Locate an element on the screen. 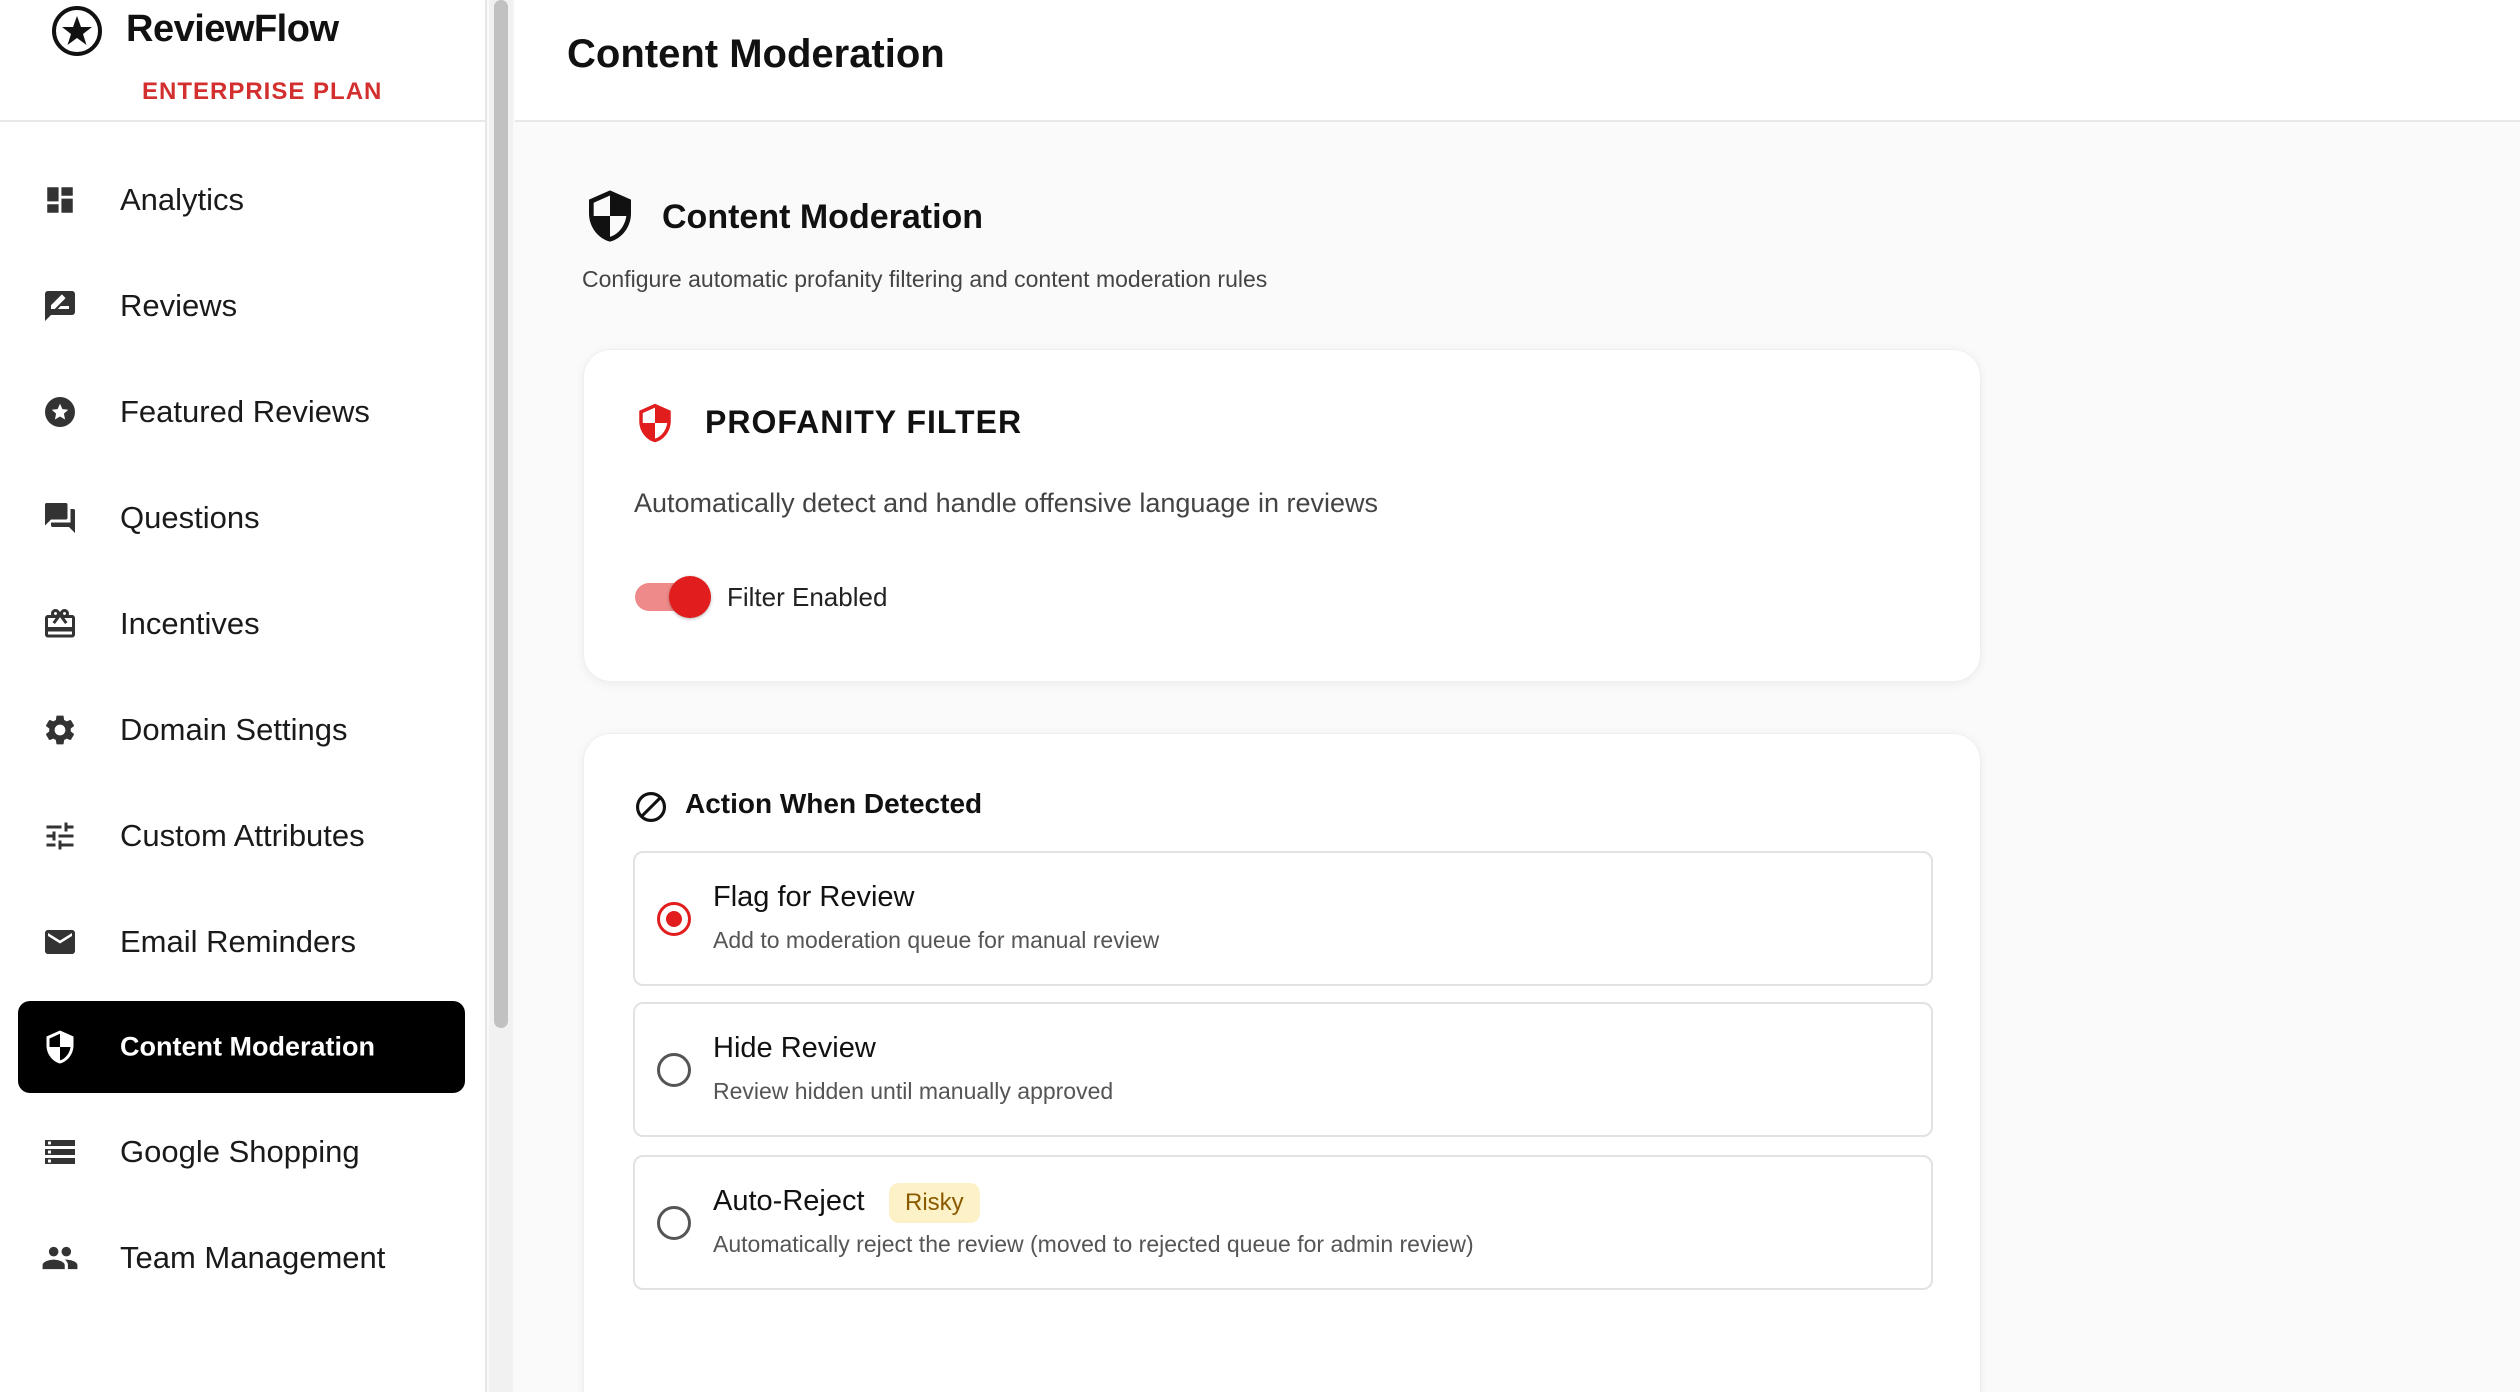  sidebar-item-label: Domain Settings is located at coordinates (234, 729).